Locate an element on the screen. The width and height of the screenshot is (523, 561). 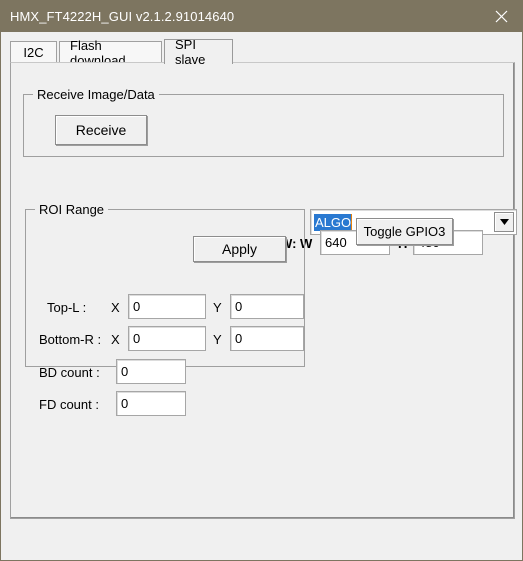
tab-spi-slave: SPI slave is located at coordinates (198, 52).